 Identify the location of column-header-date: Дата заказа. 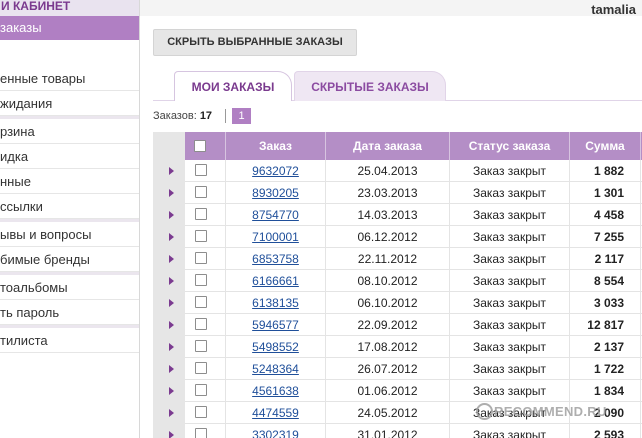
(387, 146).